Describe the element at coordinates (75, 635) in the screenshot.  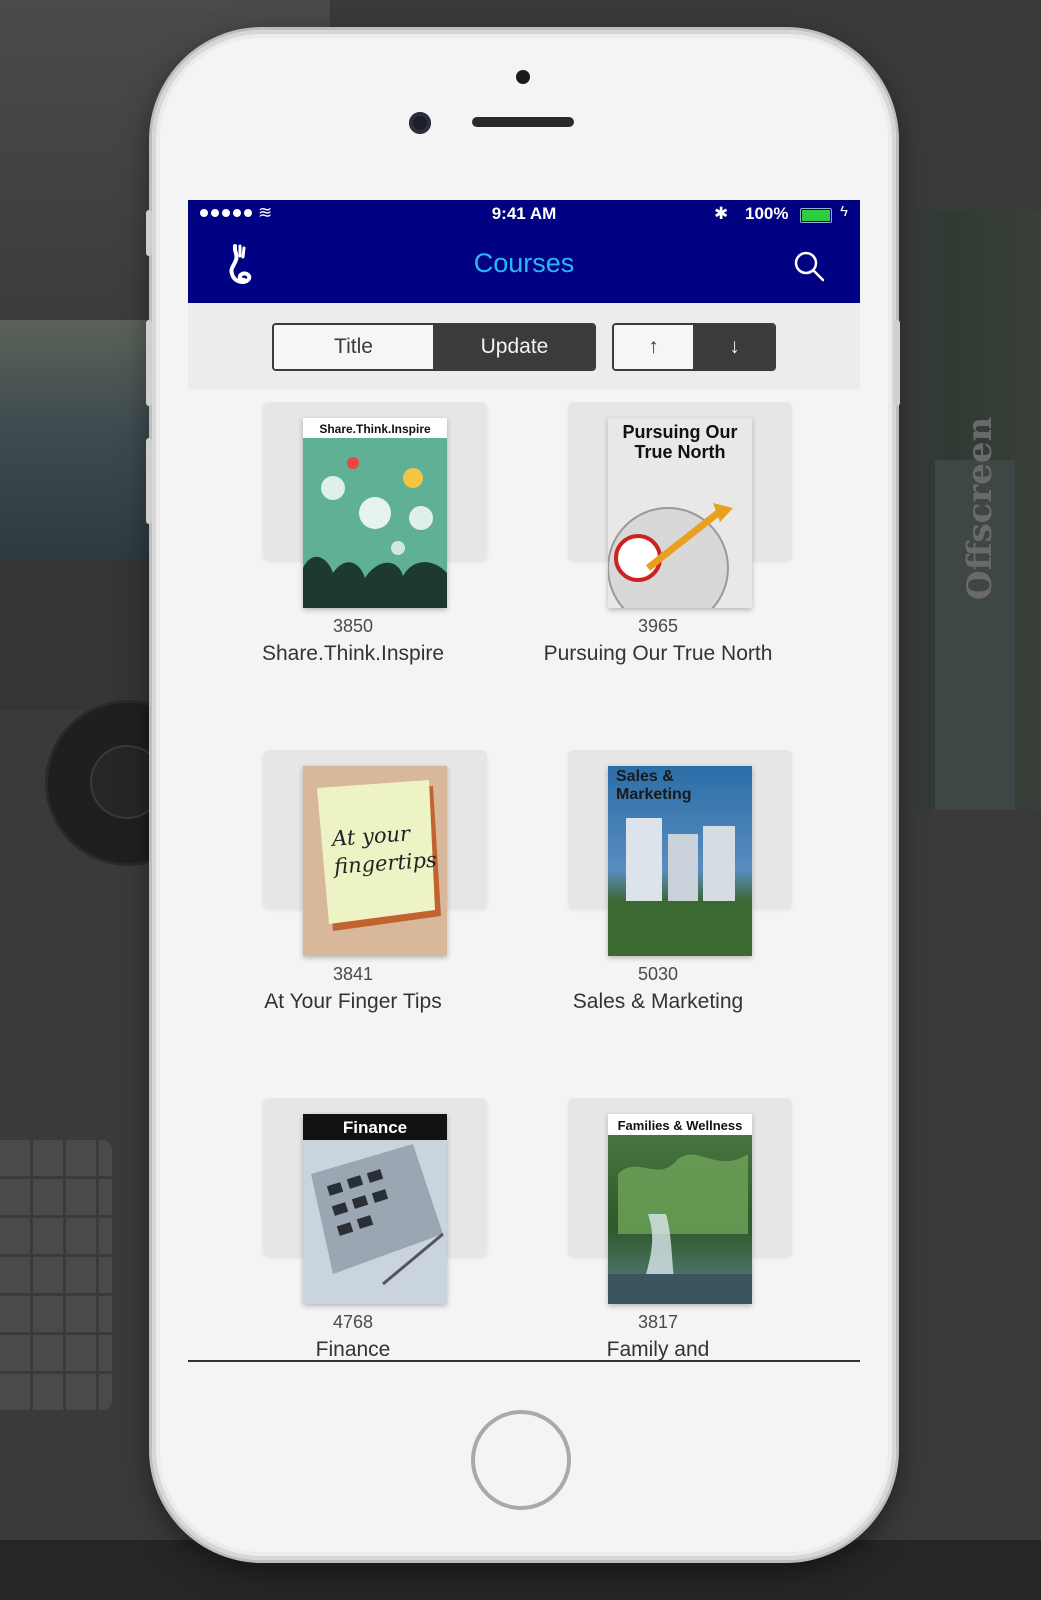
I see `background-desk` at that location.